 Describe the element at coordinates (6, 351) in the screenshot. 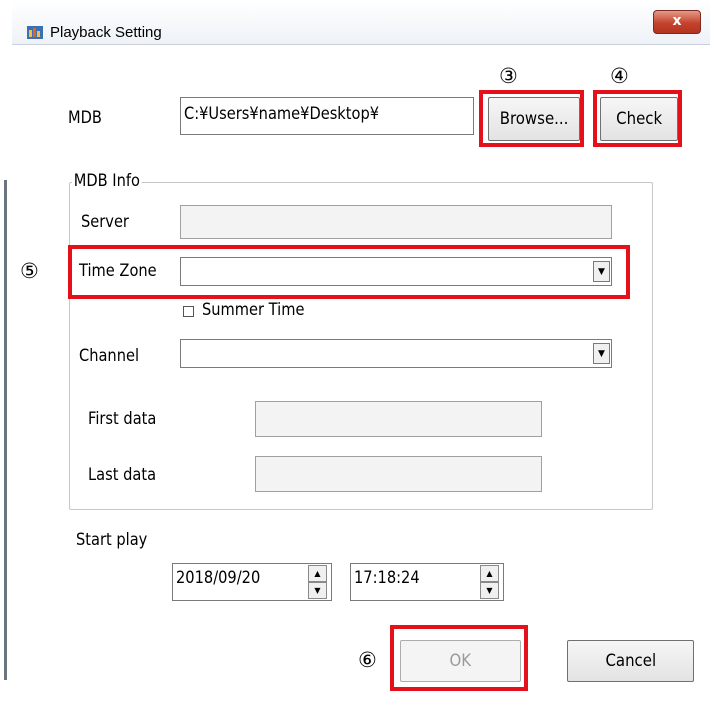

I see `left-window-edge` at that location.